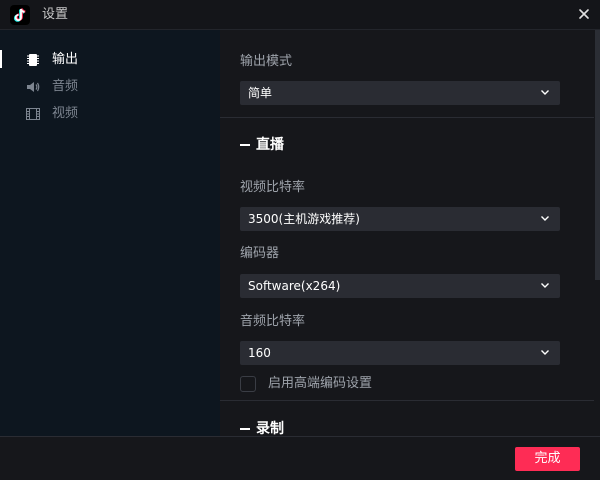 Image resolution: width=600 pixels, height=480 pixels. I want to click on output-mode-select: 简单, so click(400, 93).